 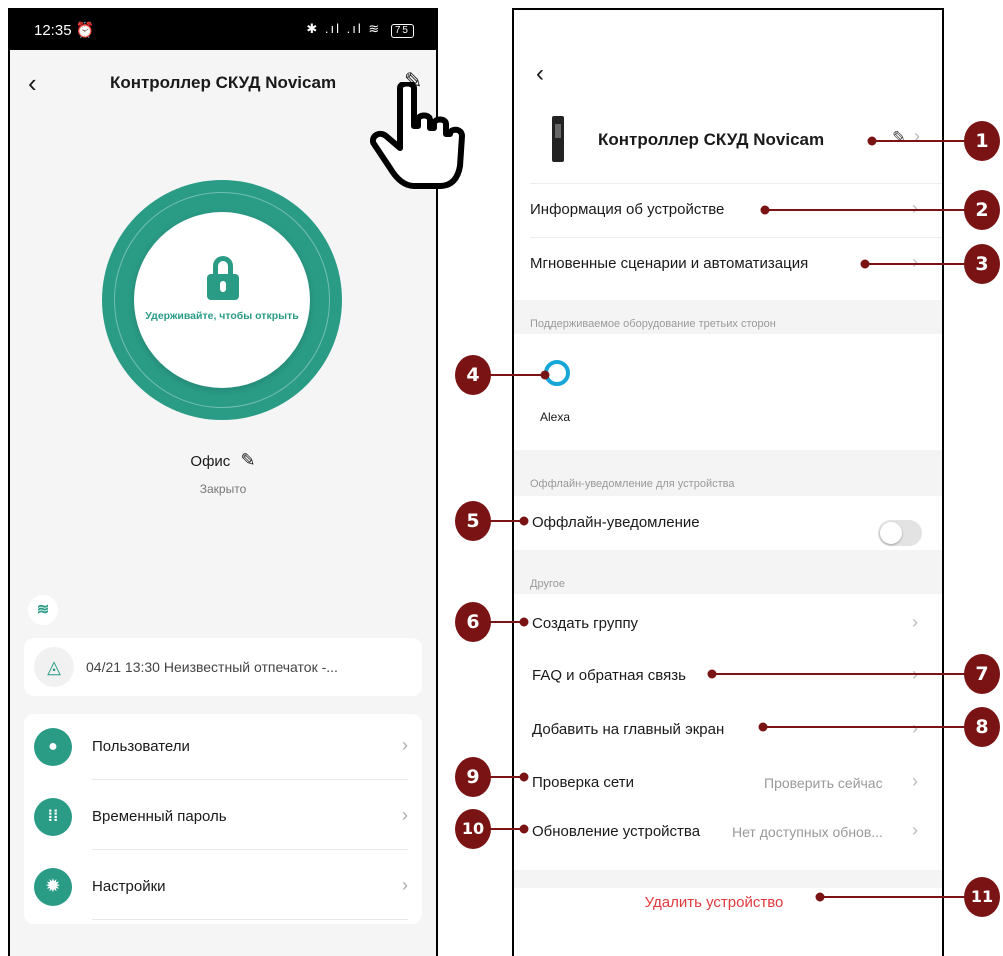 I want to click on callout-badge-8: 8, so click(x=982, y=727).